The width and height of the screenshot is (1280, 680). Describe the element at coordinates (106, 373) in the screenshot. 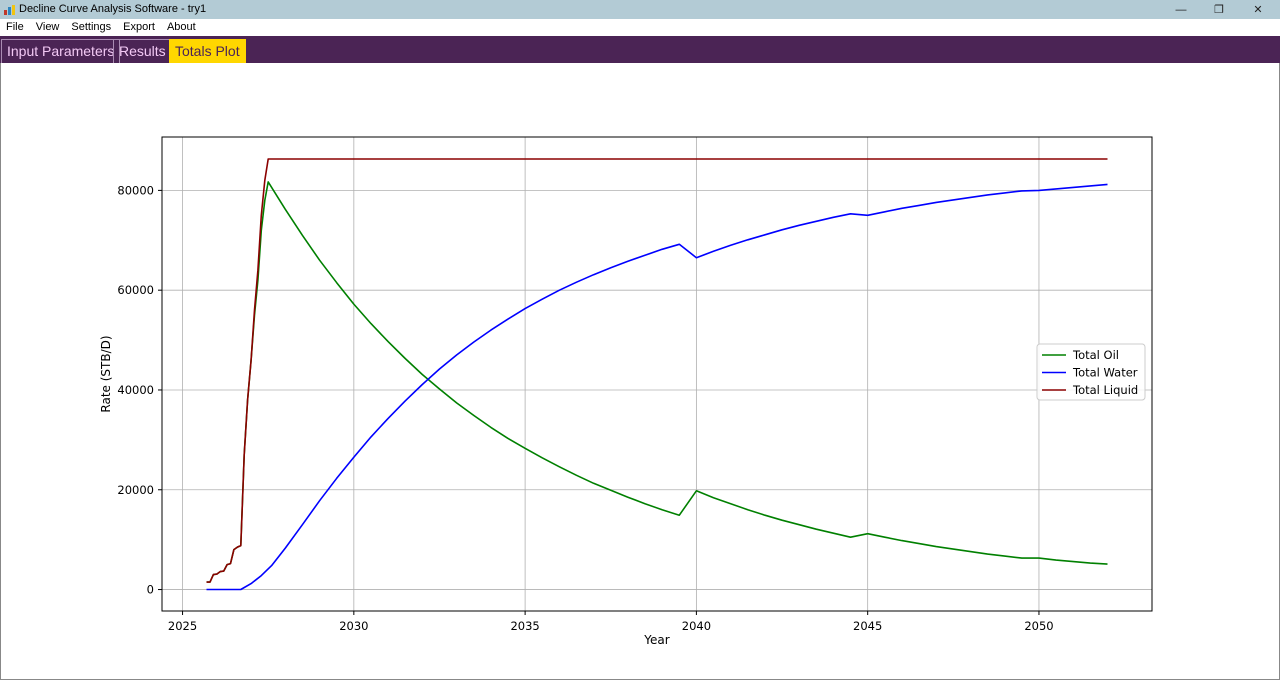

I see `y-axis-label: Rate (STB/D)` at that location.